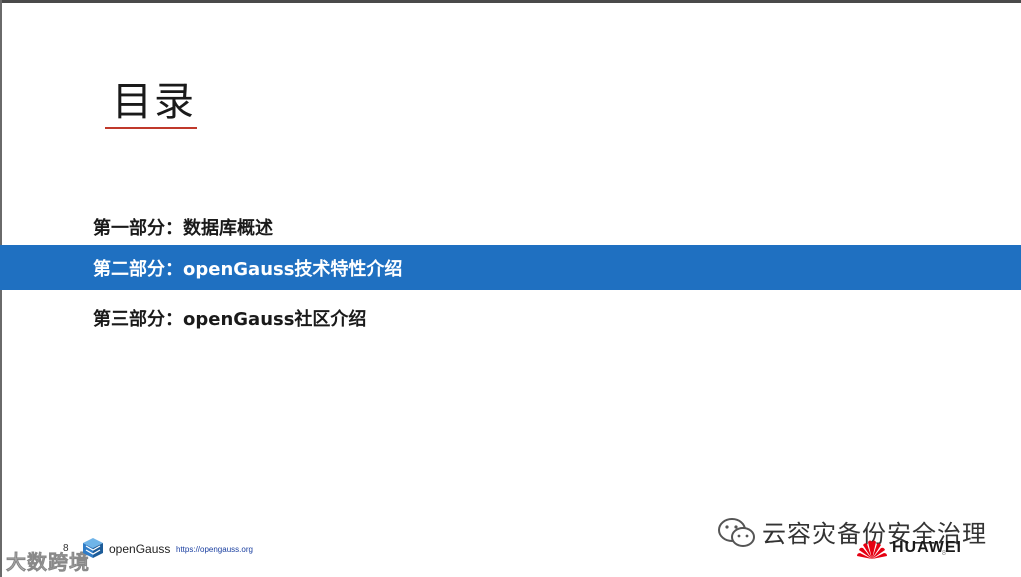 This screenshot has width=1021, height=577. Describe the element at coordinates (510, 267) in the screenshot. I see `toc-item-part-2: 第二部分：openGauss技术特性介绍` at that location.